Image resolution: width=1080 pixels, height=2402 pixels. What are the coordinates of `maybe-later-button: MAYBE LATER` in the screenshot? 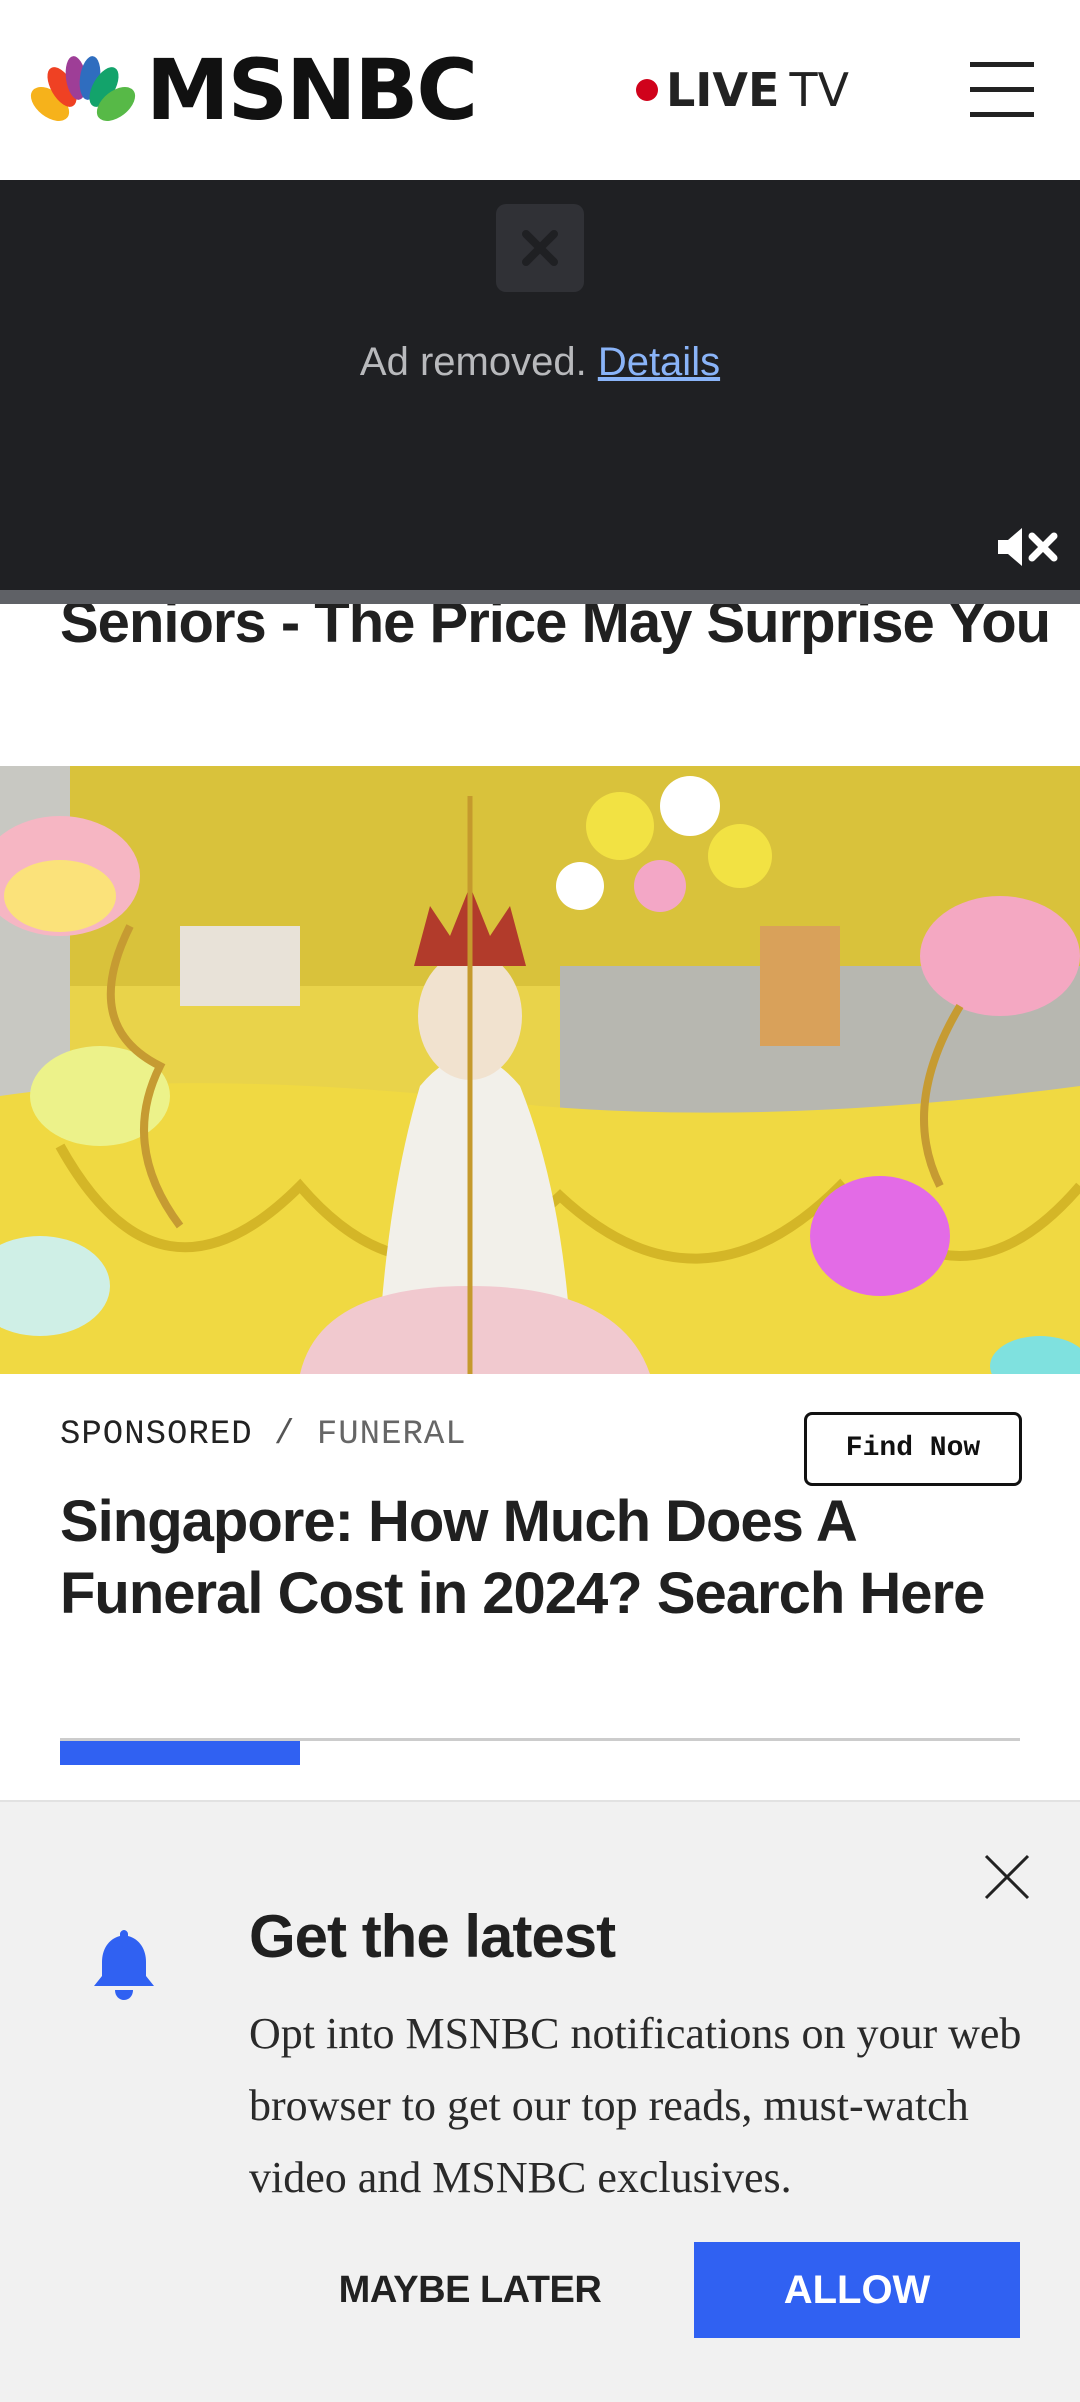 It's located at (470, 2290).